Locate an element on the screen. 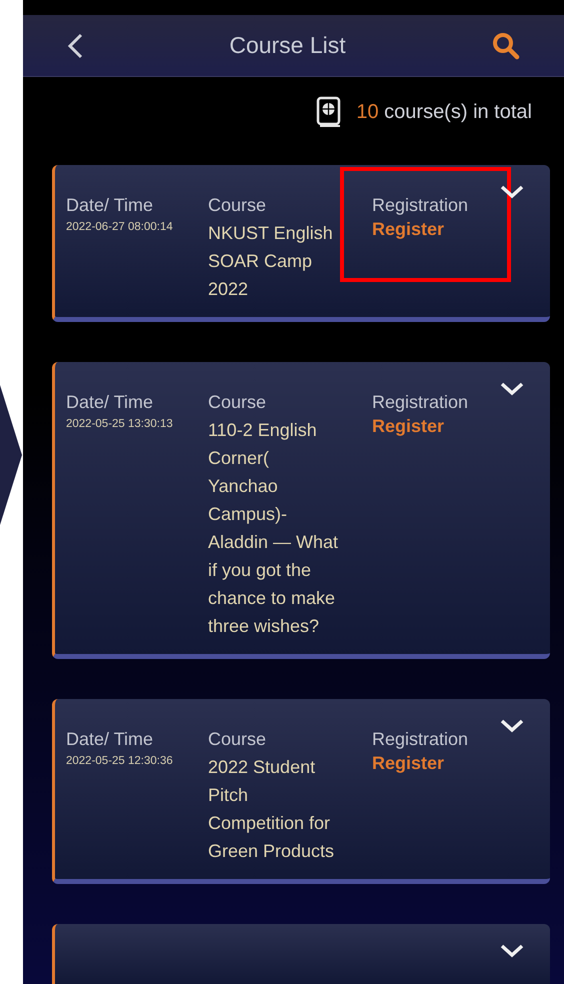  page-title: Course List is located at coordinates (287, 45).